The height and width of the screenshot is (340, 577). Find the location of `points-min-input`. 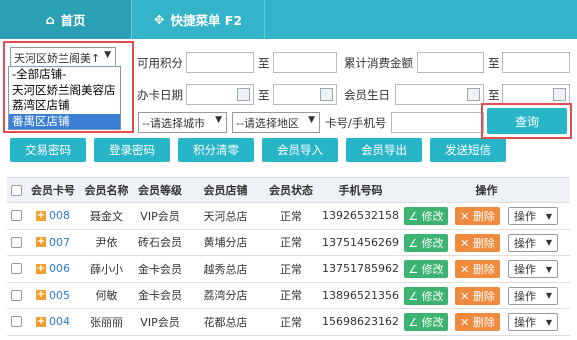

points-min-input is located at coordinates (220, 62).